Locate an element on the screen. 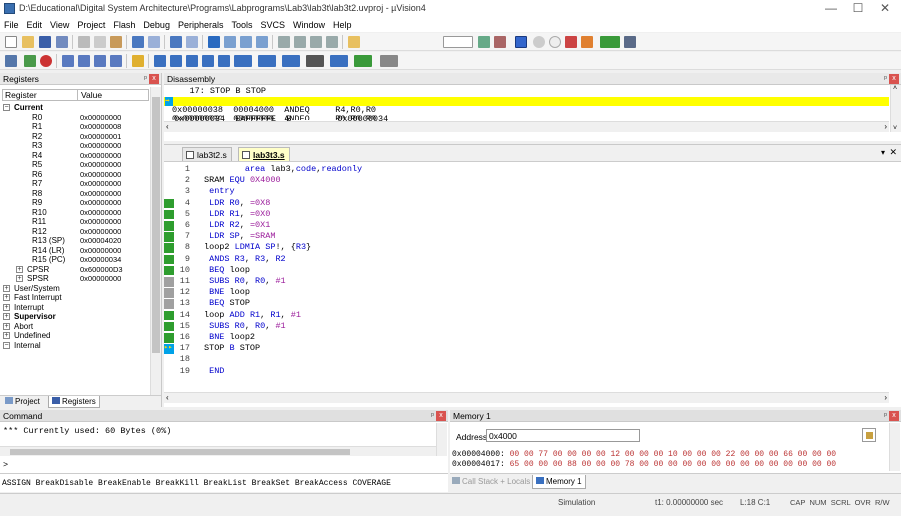 The height and width of the screenshot is (516, 901). tab-call-stack: Call Stack + Locals is located at coordinates (491, 481).